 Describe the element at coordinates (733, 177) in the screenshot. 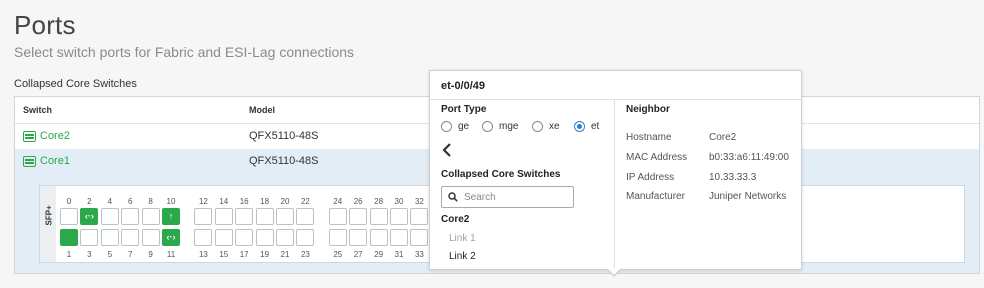

I see `neighbor-ip-value: 10.33.33.3` at that location.